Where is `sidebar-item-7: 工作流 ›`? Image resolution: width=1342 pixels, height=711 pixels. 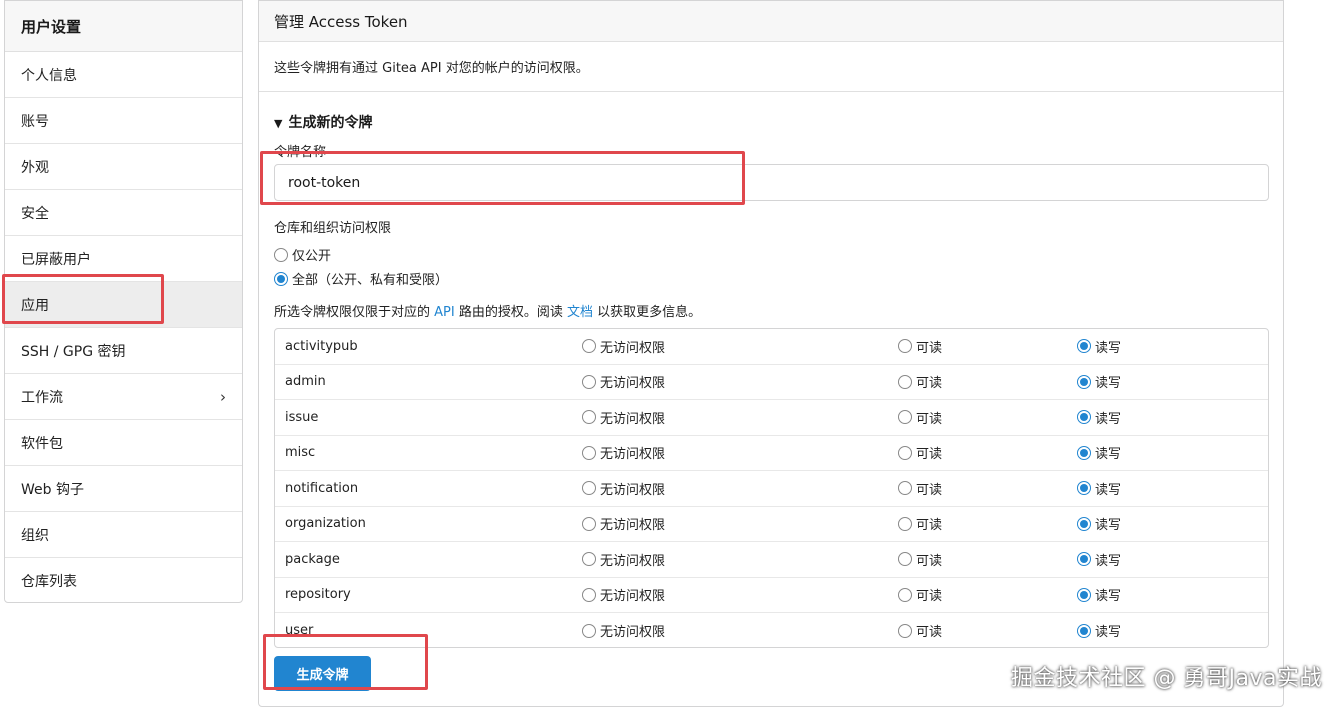 sidebar-item-7: 工作流 › is located at coordinates (123, 397).